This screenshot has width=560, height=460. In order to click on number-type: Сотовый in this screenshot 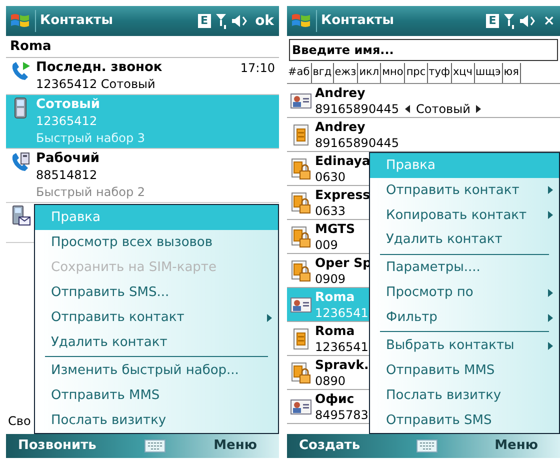, I will do `click(443, 108)`.